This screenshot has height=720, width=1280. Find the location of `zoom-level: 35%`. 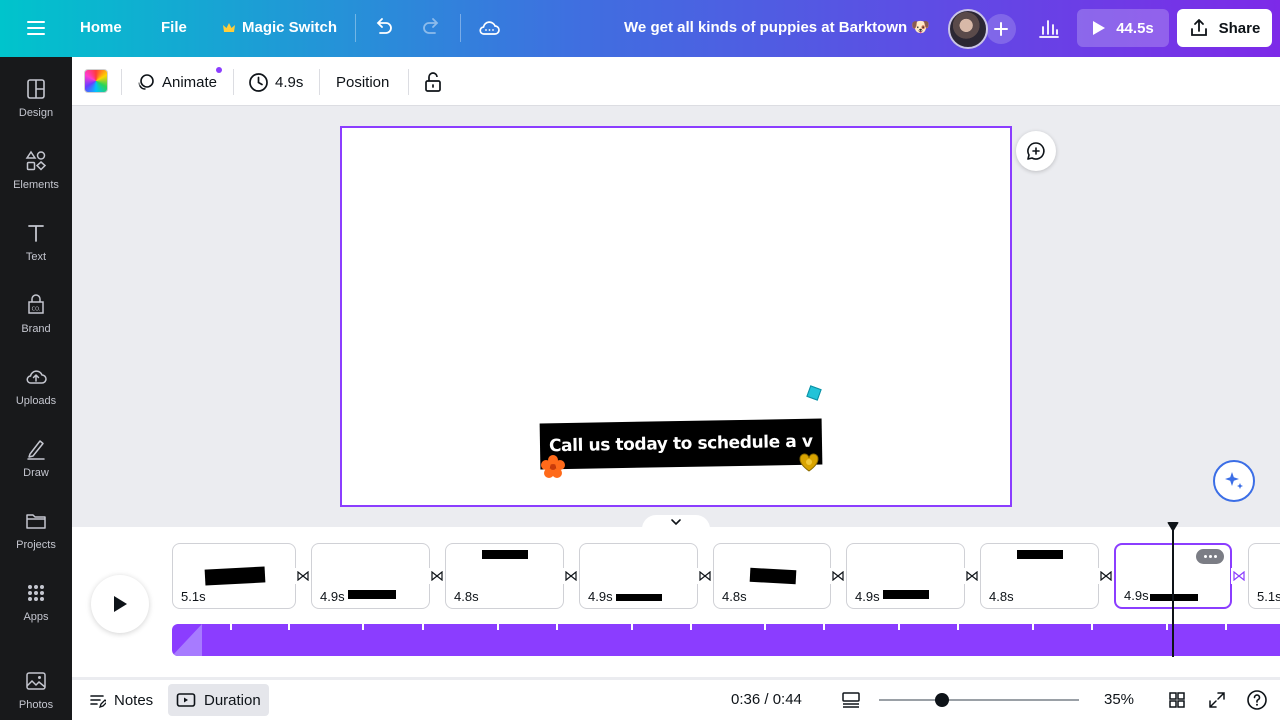

zoom-level: 35% is located at coordinates (1119, 699).